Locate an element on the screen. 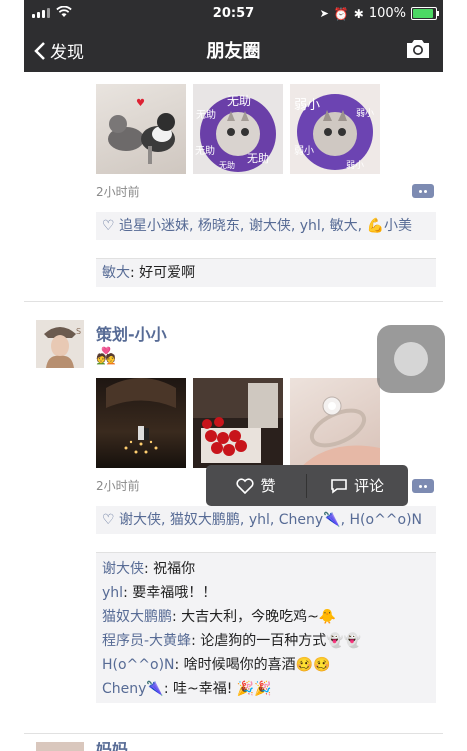  heart-icon is located at coordinates (245, 485).